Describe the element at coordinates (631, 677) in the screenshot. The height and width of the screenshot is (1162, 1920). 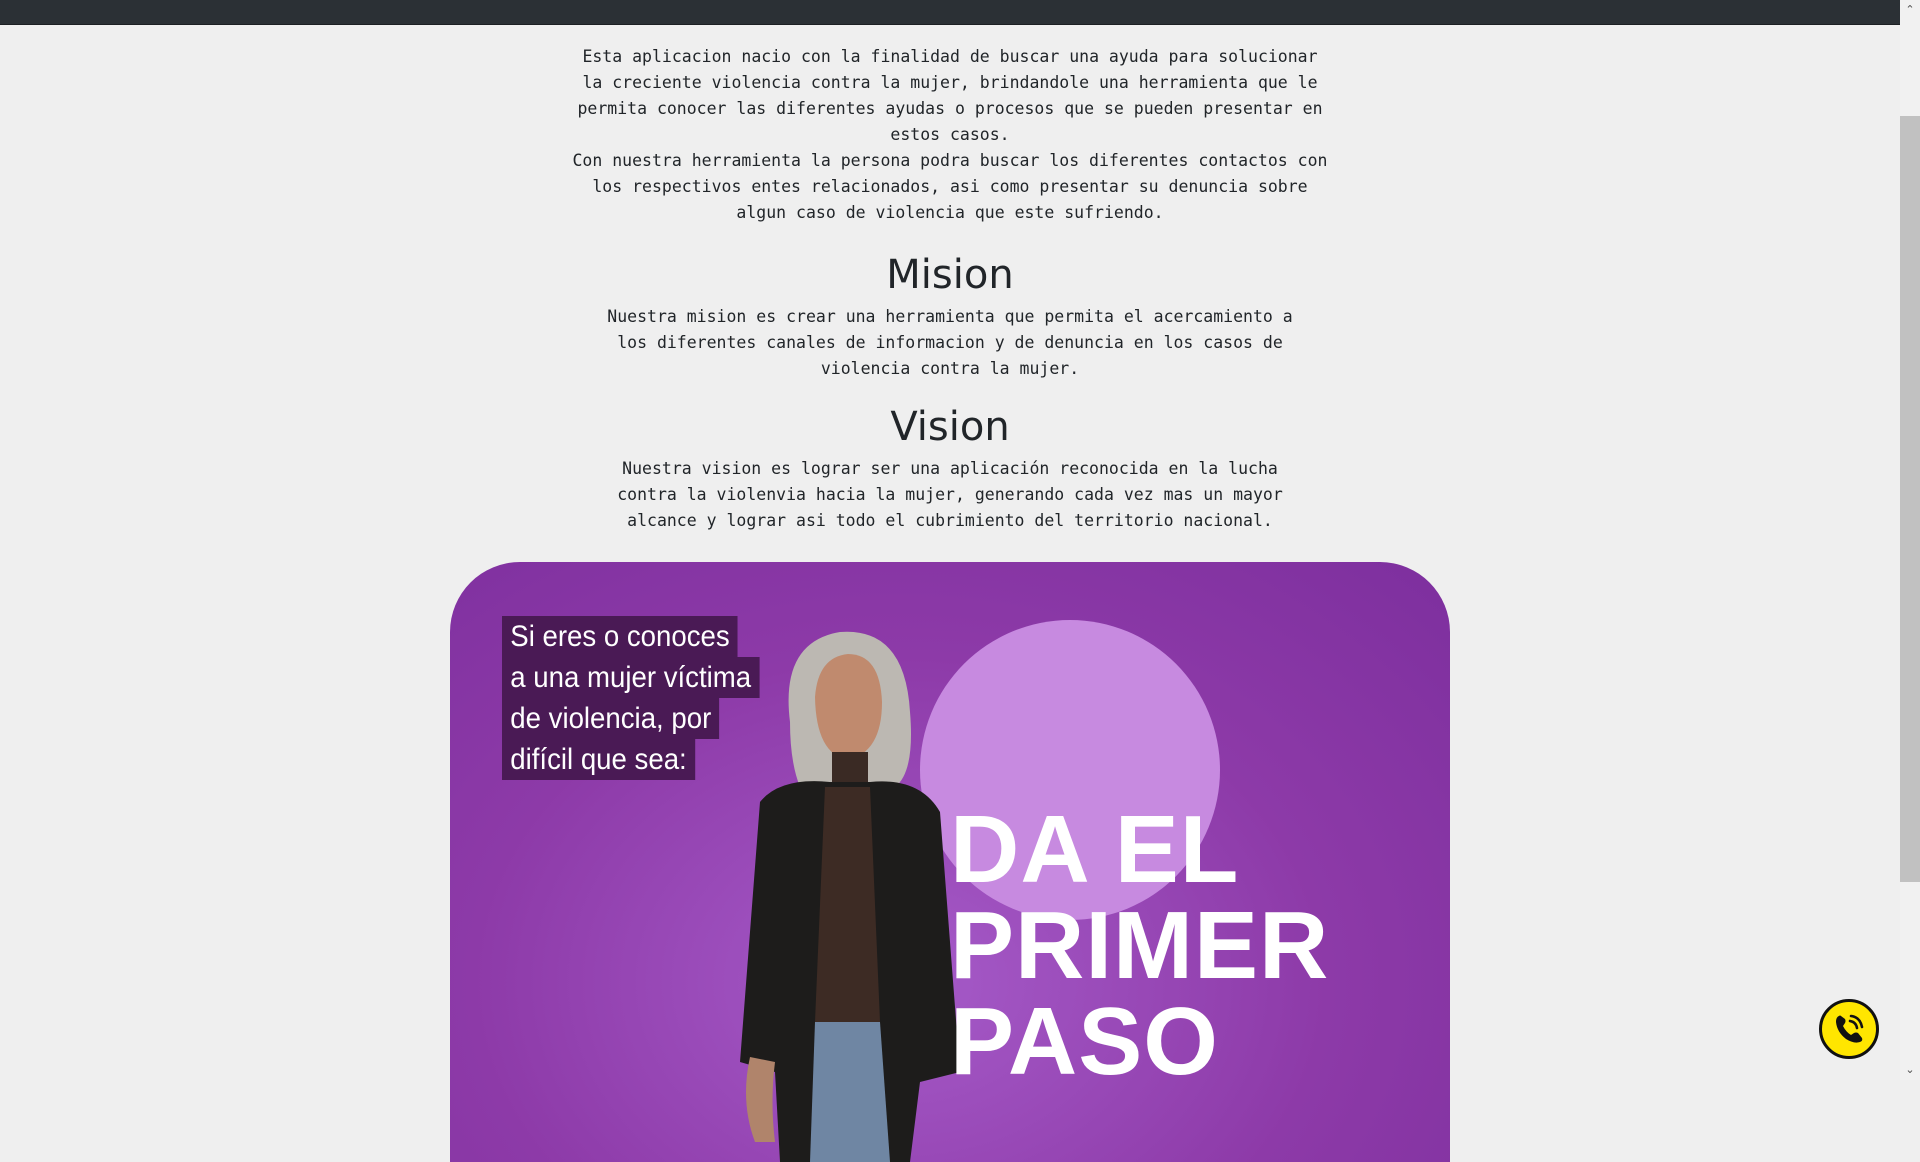
I see `banner-intro-line: a una mujer víctima` at that location.